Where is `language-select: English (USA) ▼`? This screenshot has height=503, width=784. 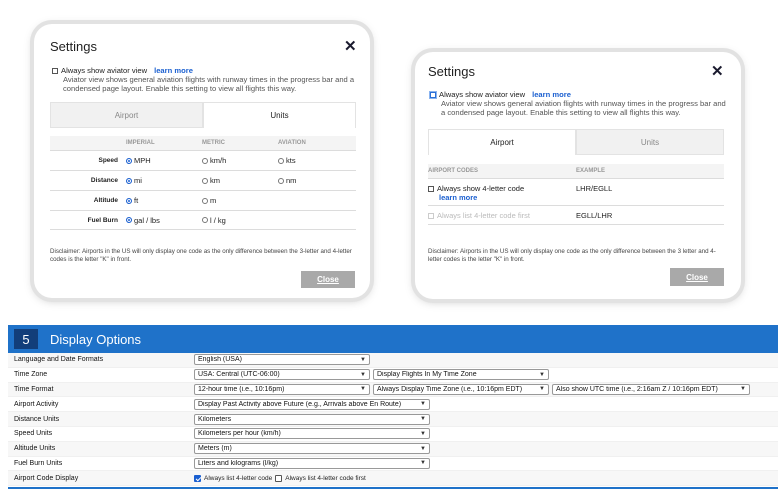 language-select: English (USA) ▼ is located at coordinates (282, 360).